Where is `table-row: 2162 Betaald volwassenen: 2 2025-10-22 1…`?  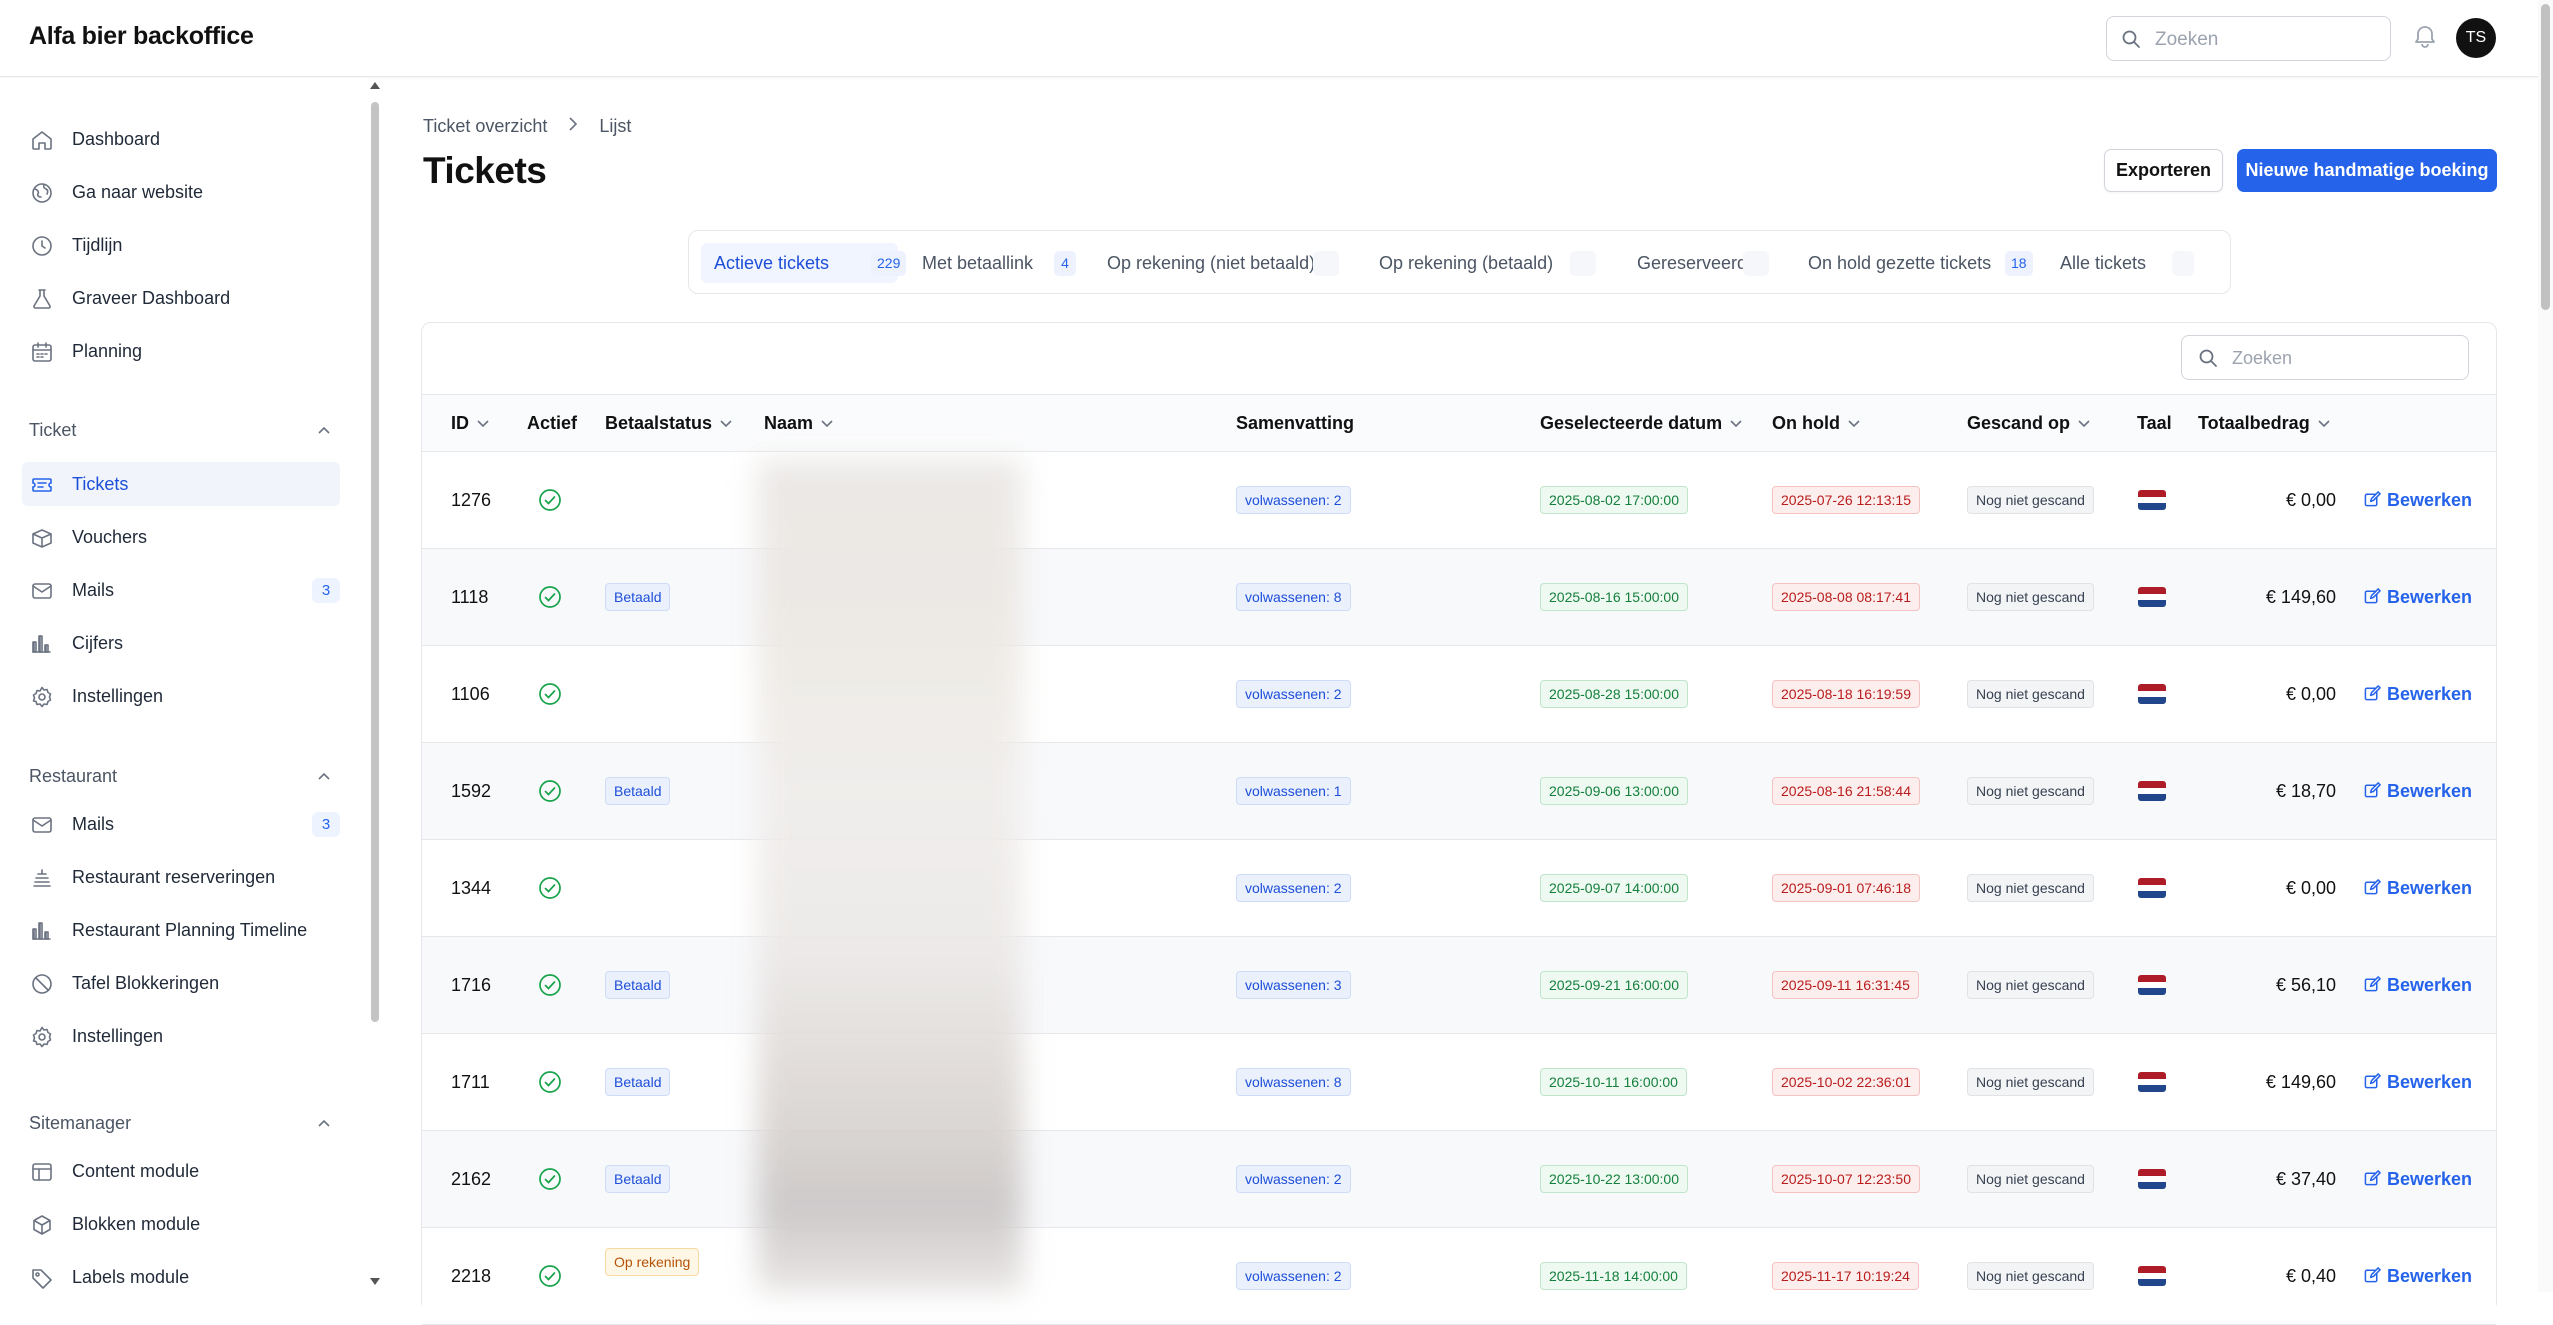
table-row: 2162 Betaald volwassenen: 2 2025-10-22 1… is located at coordinates (1459, 1179).